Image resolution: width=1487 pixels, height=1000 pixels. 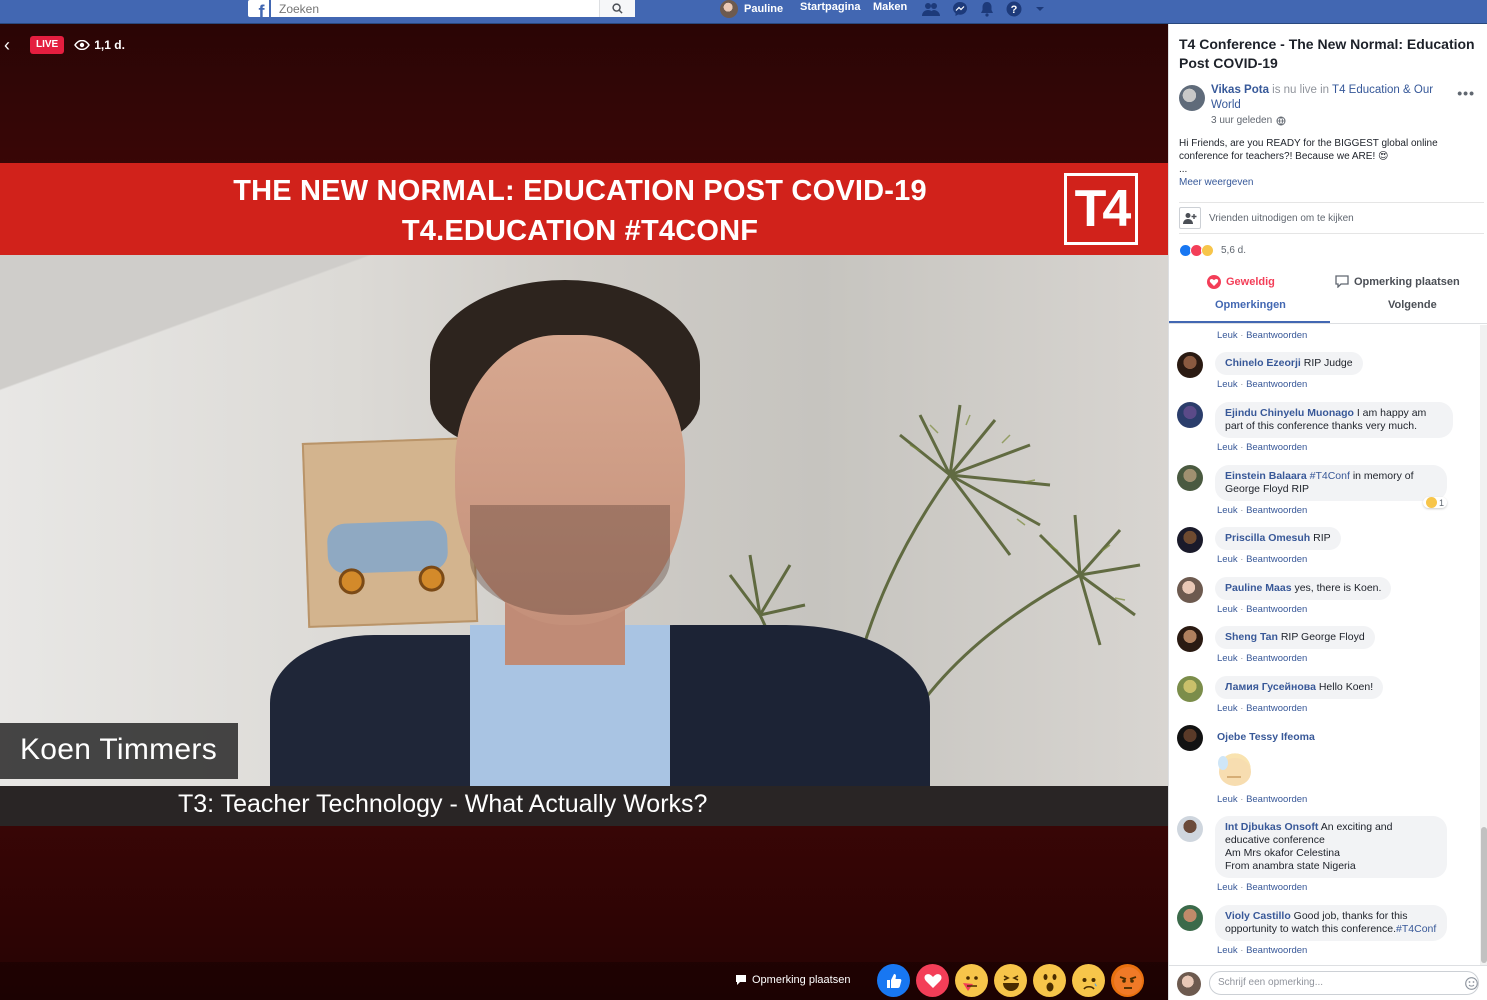 I want to click on create-link: Maken, so click(x=890, y=8).